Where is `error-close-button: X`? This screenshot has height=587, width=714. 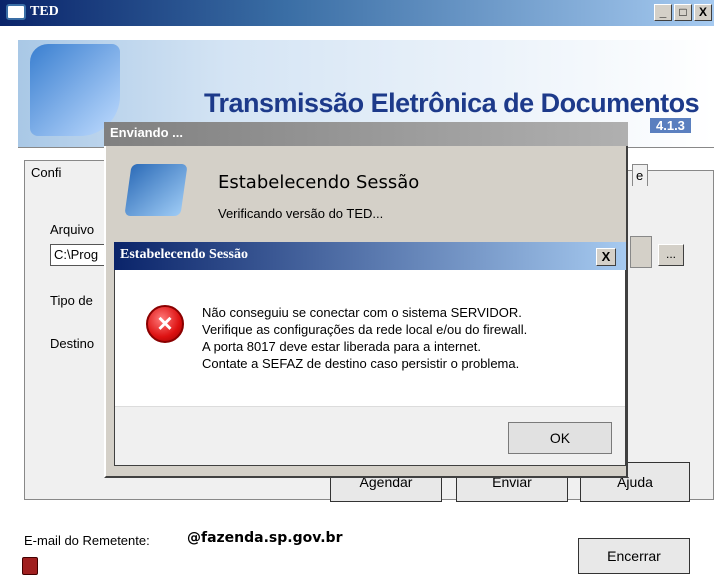
error-close-button: X is located at coordinates (606, 257).